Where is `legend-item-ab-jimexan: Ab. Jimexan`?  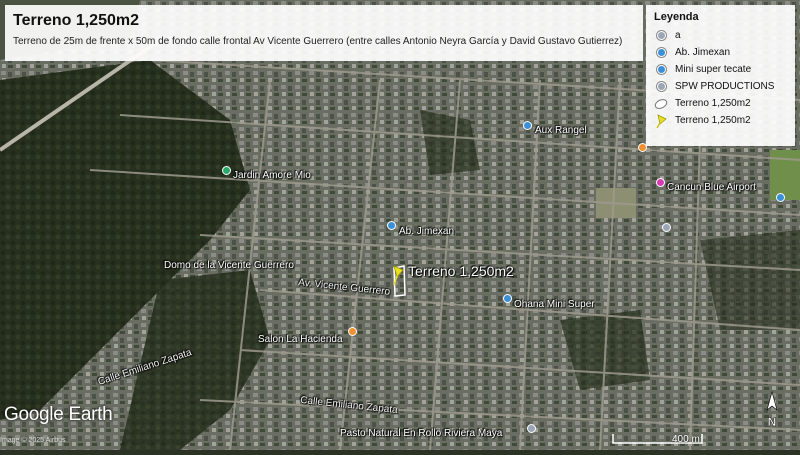 legend-item-ab-jimexan: Ab. Jimexan is located at coordinates (720, 52).